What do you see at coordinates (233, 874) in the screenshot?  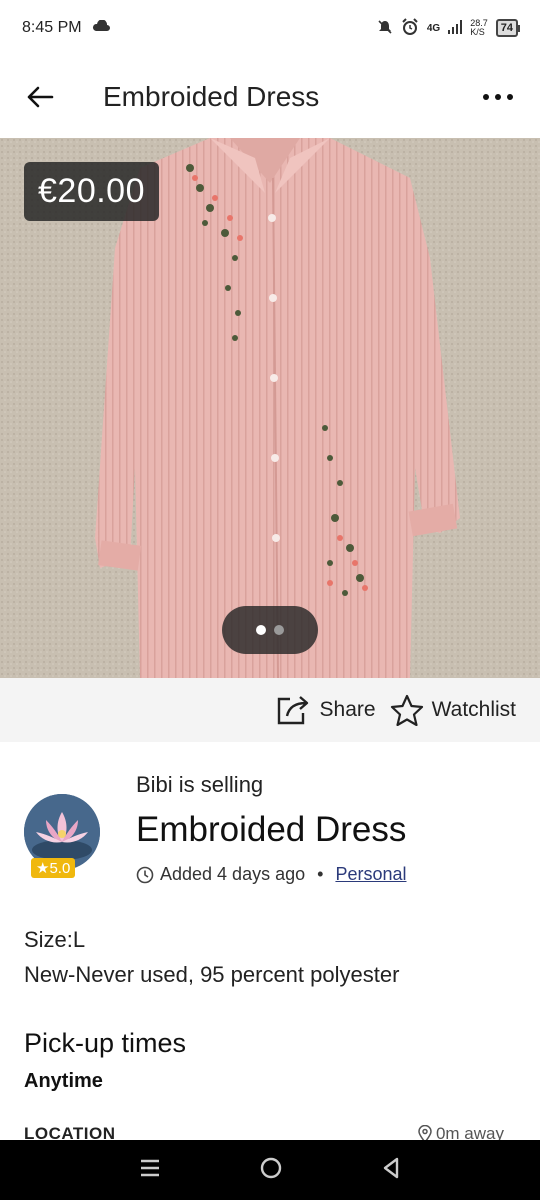 I see `added-time: Added 4 days ago` at bounding box center [233, 874].